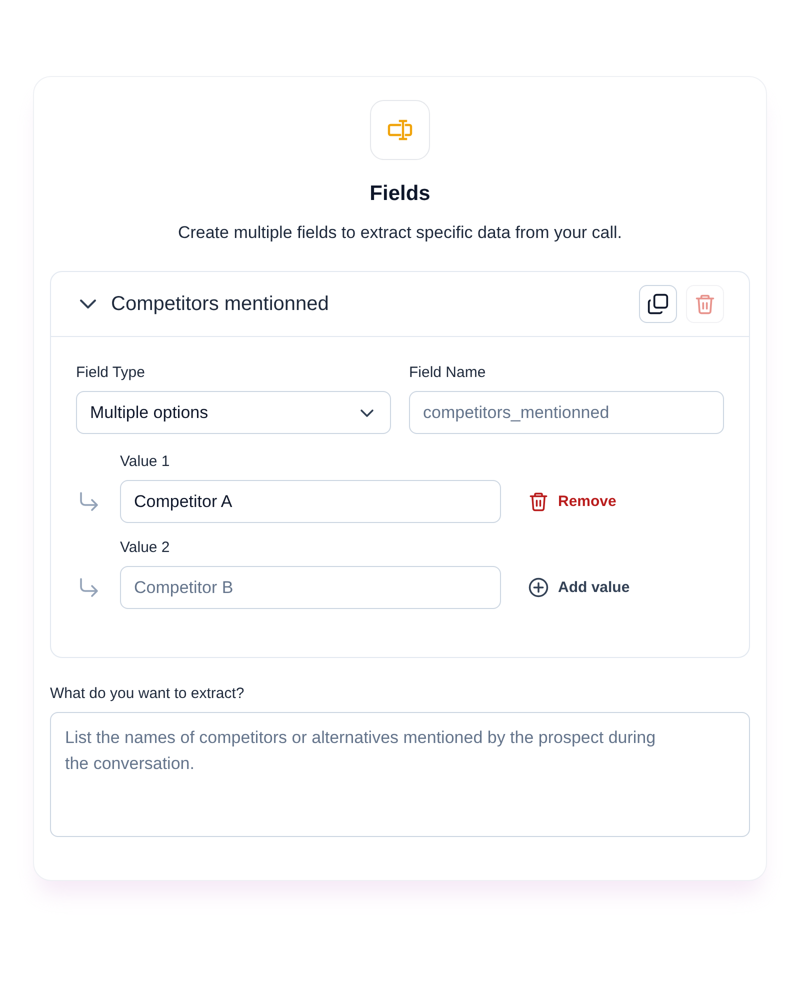  What do you see at coordinates (400, 130) in the screenshot?
I see `text-cursor-icon` at bounding box center [400, 130].